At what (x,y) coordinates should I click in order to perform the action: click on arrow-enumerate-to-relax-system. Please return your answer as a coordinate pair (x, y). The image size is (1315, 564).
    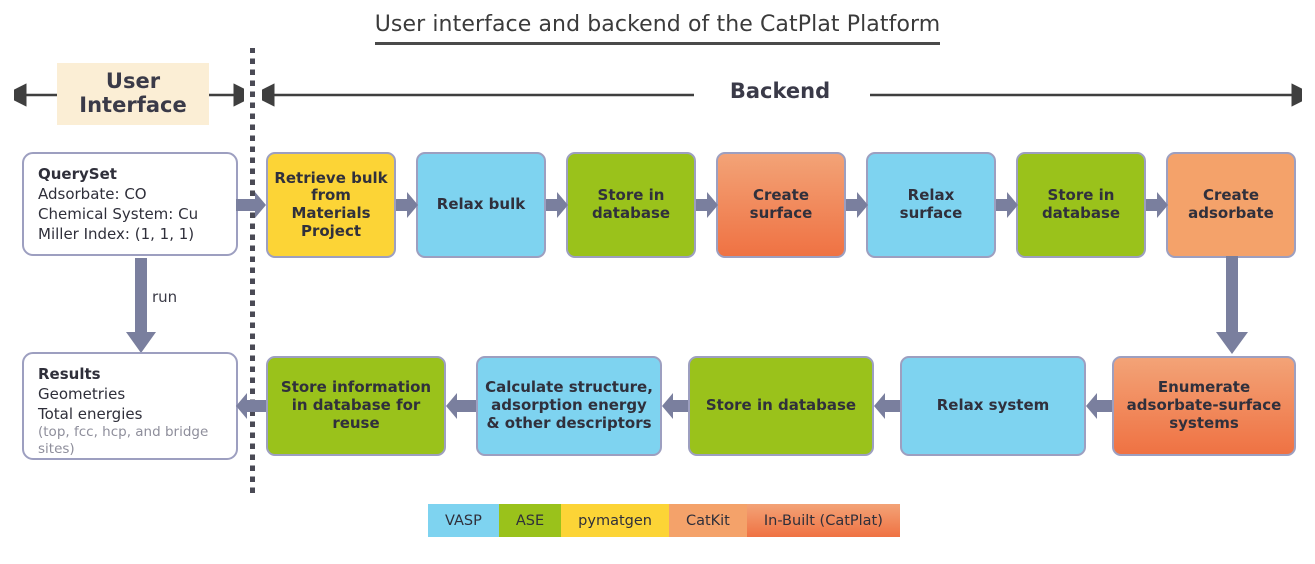
    Looking at the image, I should click on (1099, 406).